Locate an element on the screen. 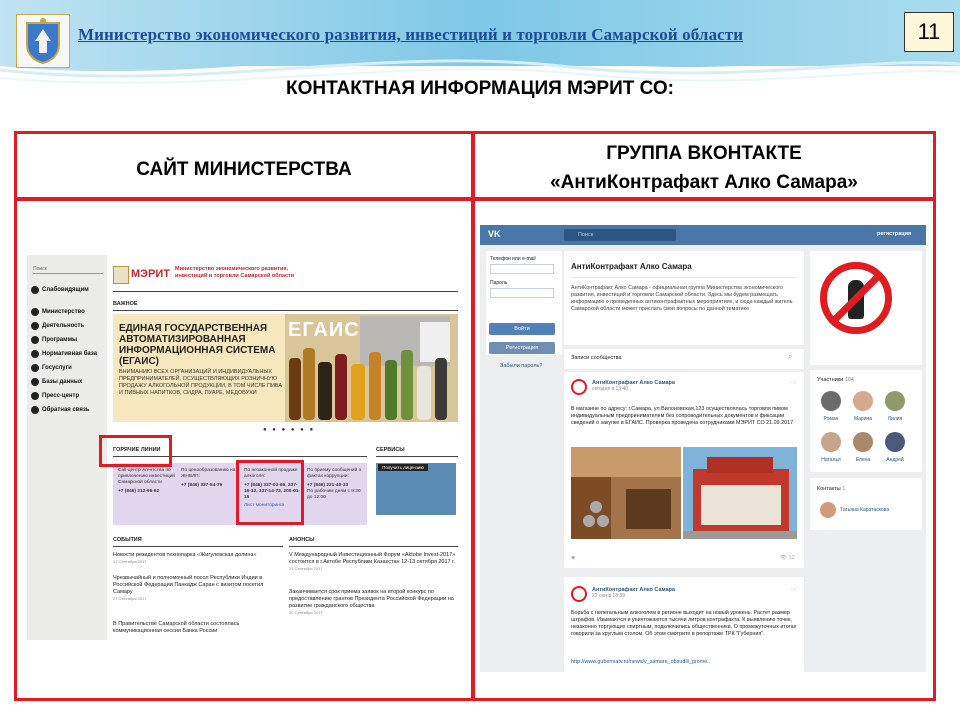  member-name: Андрей is located at coordinates (895, 460).